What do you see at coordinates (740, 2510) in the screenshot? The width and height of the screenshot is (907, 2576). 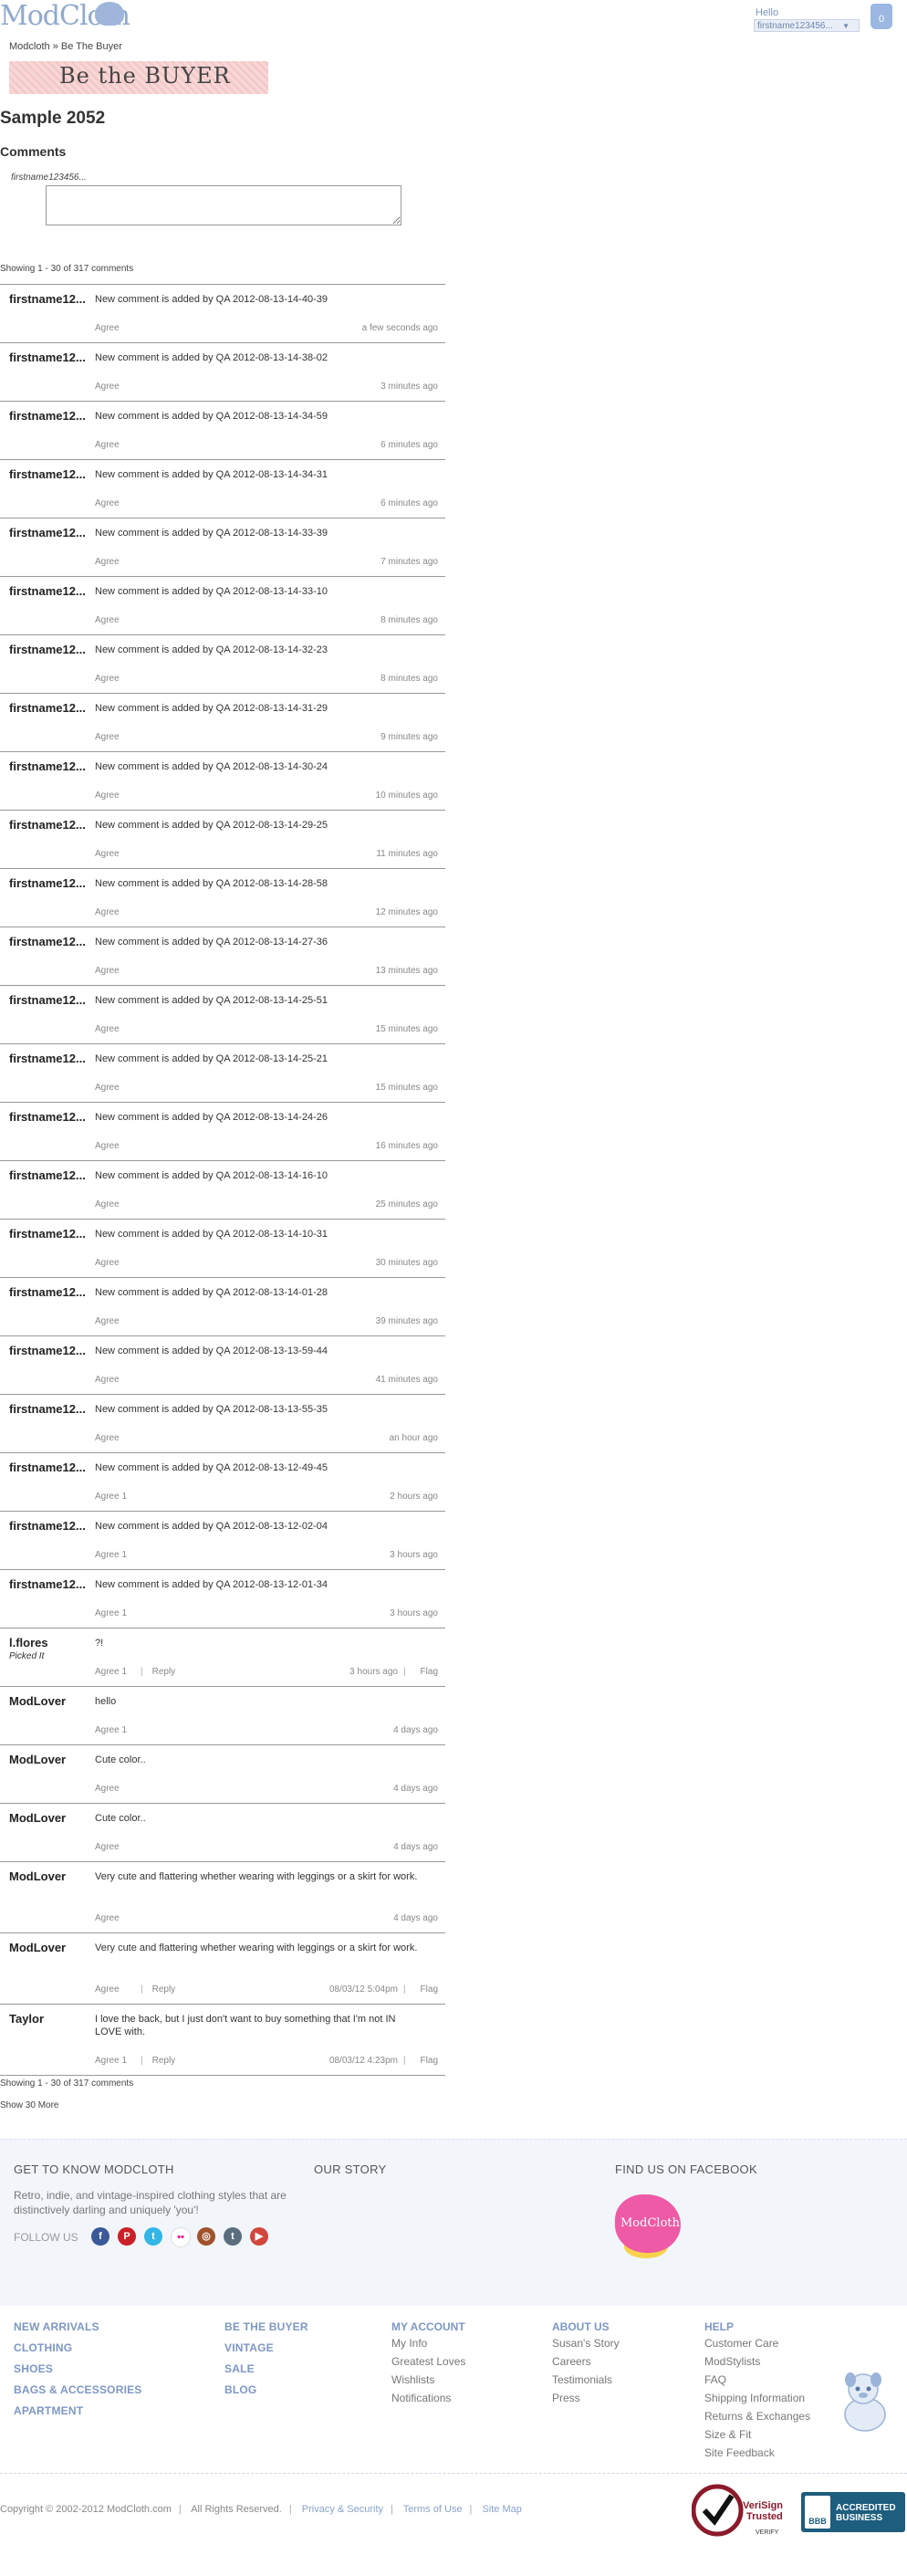 I see `verisign-trusted-badge: VeriSign Trusted VERIFY` at bounding box center [740, 2510].